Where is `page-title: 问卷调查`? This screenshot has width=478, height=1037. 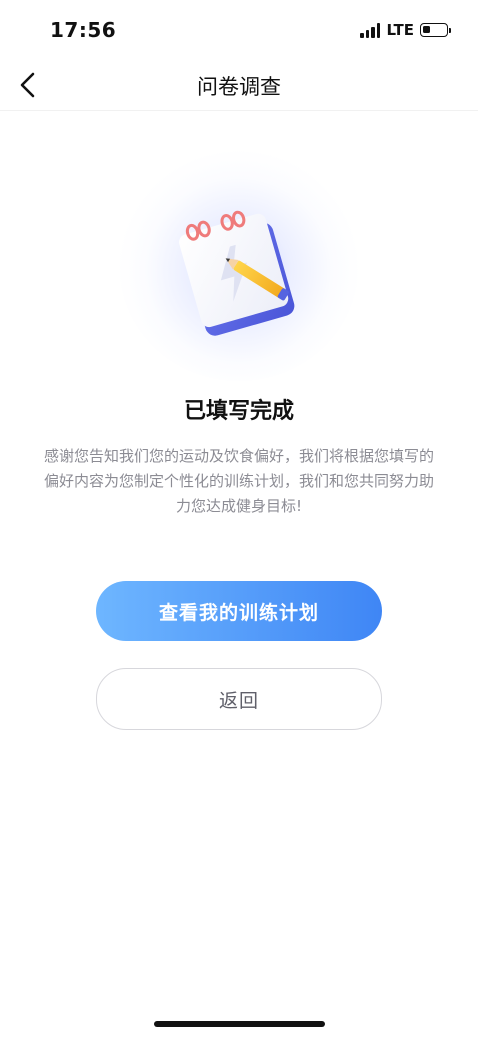
page-title: 问卷调查 is located at coordinates (239, 87).